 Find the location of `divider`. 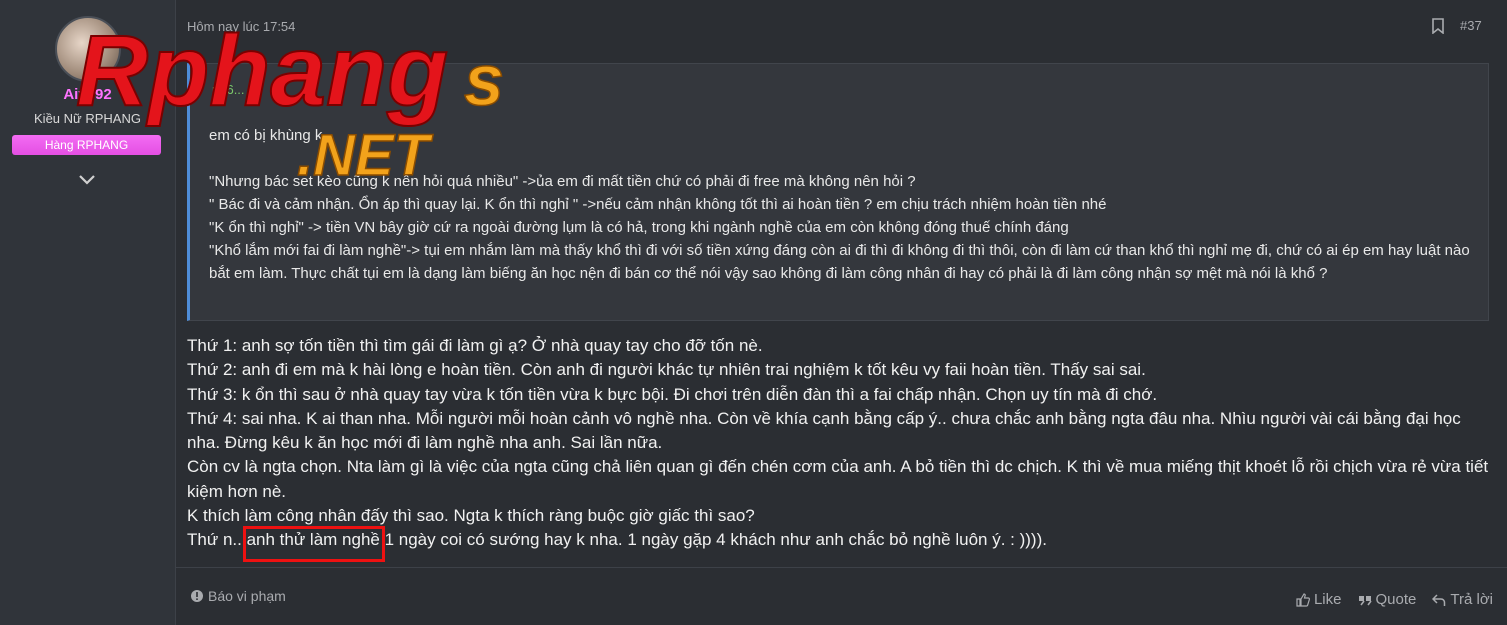

divider is located at coordinates (841, 567).